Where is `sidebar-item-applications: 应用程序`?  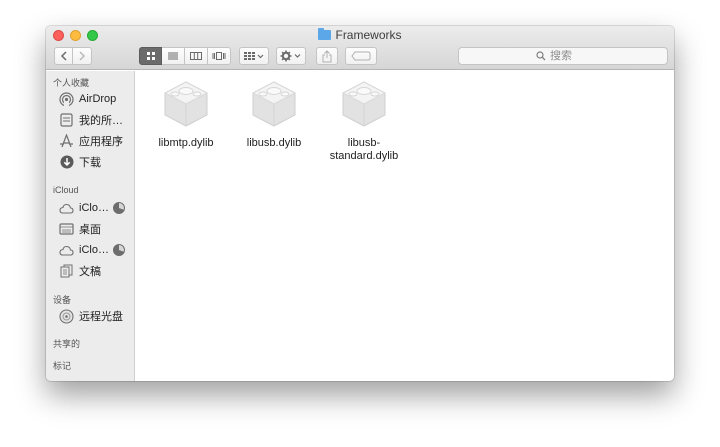 sidebar-item-applications: 应用程序 is located at coordinates (90, 141).